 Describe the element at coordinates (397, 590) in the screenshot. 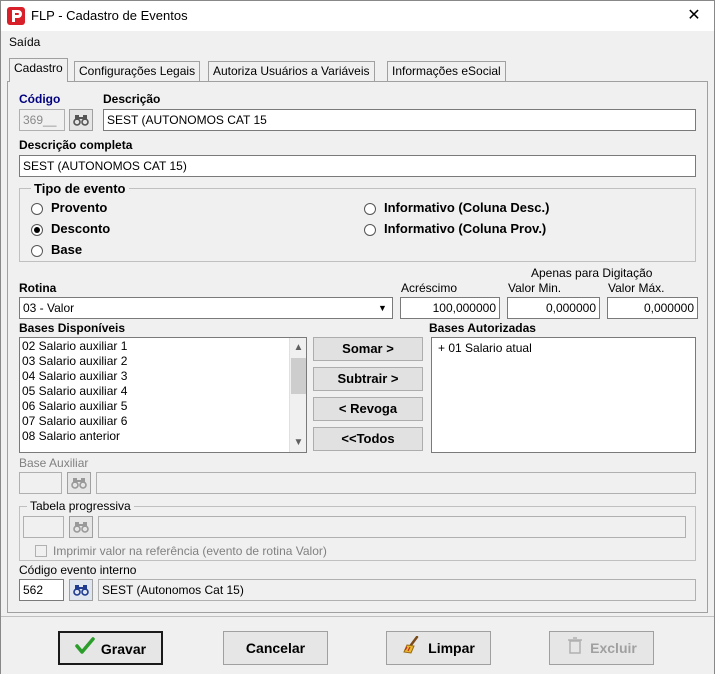

I see `codigo-evento-interno-desc: SEST (Autonomos Cat 15)` at that location.